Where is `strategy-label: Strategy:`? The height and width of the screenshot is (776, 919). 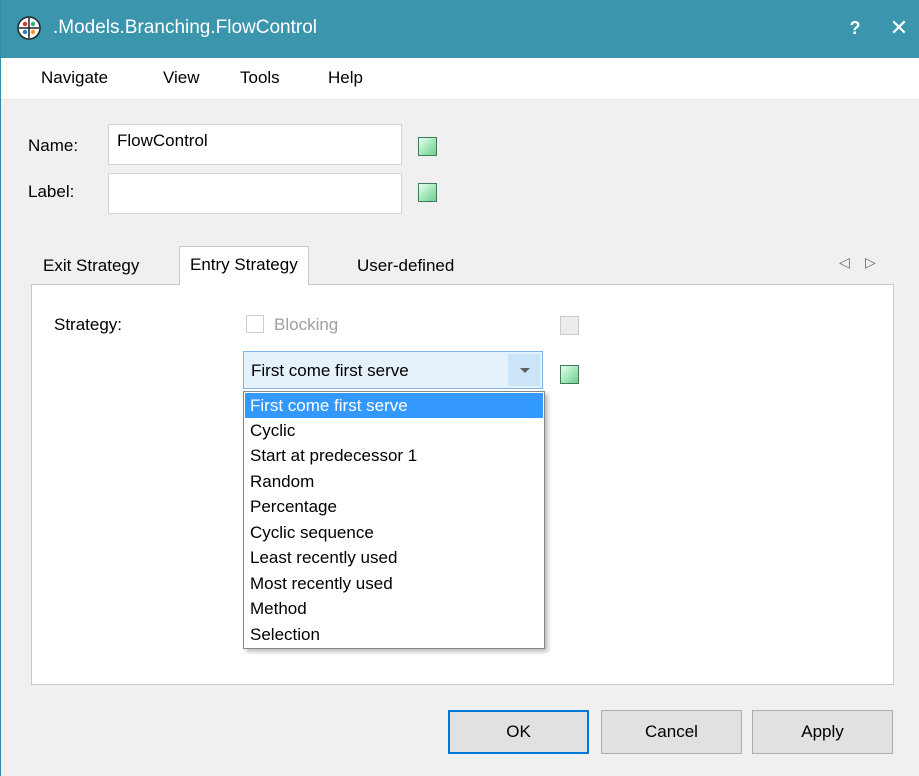 strategy-label: Strategy: is located at coordinates (88, 324).